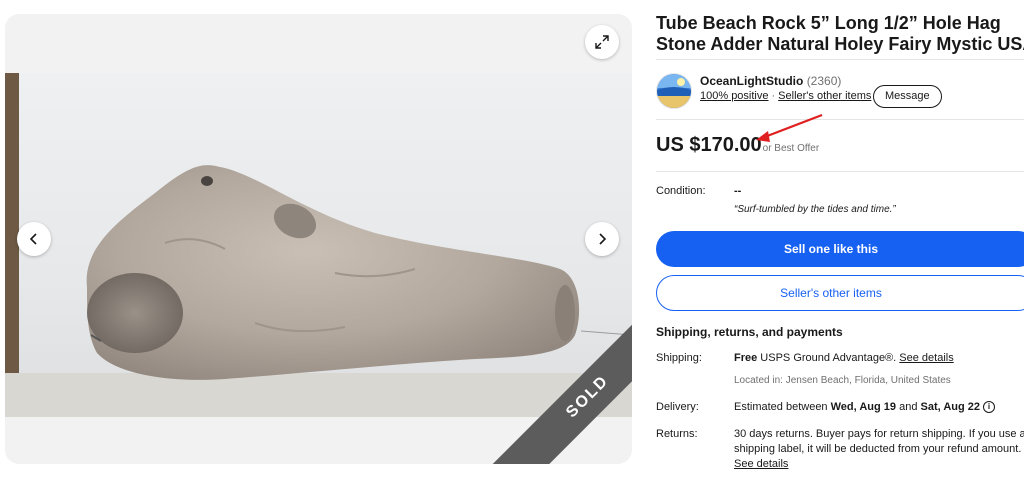 The width and height of the screenshot is (1024, 484). What do you see at coordinates (950, 407) in the screenshot?
I see `delivery-to: Sat, Aug 22` at bounding box center [950, 407].